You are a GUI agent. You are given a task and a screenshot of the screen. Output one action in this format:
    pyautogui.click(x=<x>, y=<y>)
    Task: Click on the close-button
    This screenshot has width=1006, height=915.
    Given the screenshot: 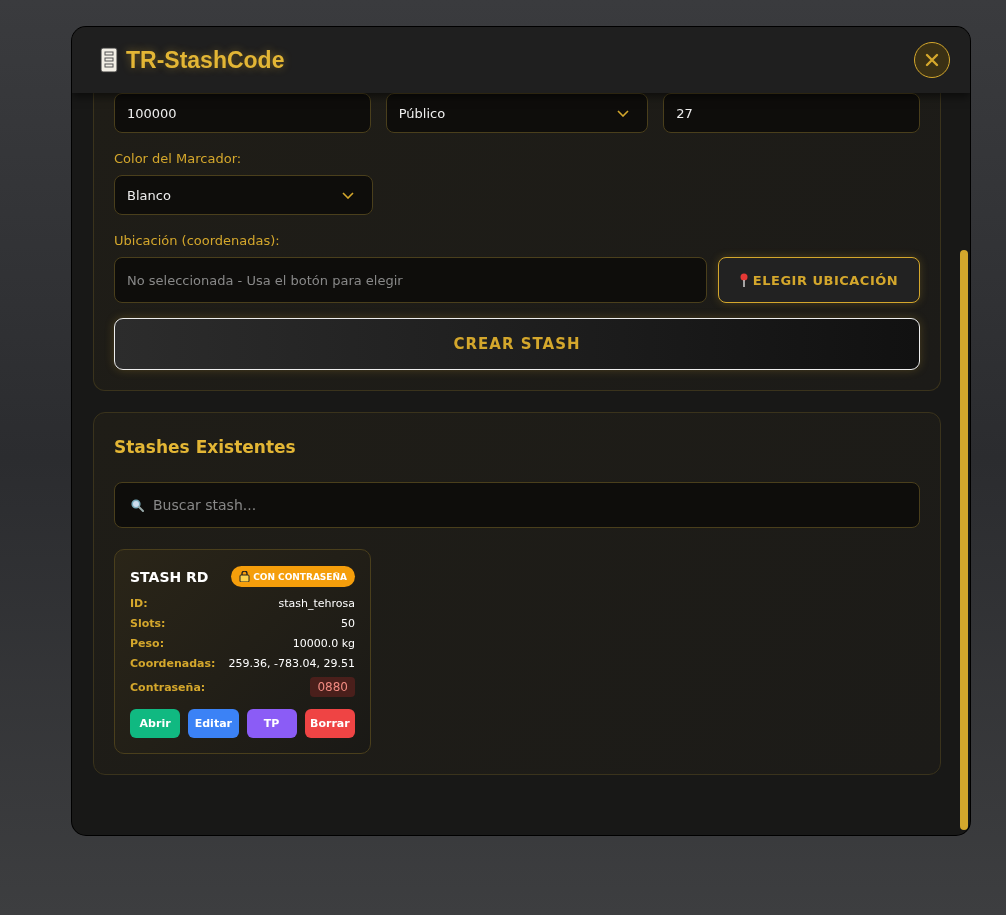 What is the action you would take?
    pyautogui.click(x=932, y=60)
    